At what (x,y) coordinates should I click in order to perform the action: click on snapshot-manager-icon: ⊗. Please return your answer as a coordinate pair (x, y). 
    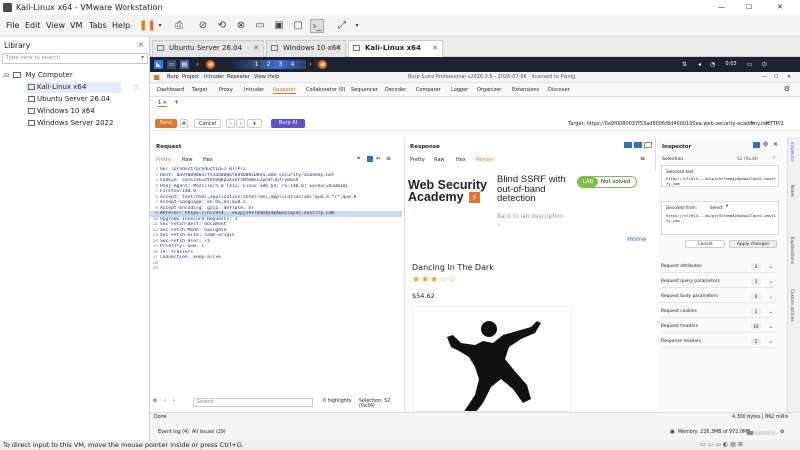
    Looking at the image, I should click on (241, 26).